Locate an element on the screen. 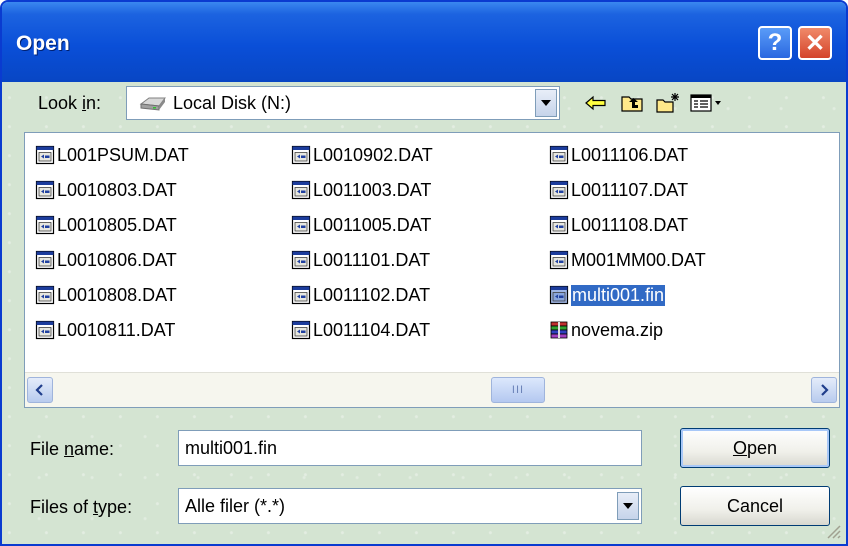 Image resolution: width=848 pixels, height=546 pixels. file-name: multi001.fin is located at coordinates (618, 295).